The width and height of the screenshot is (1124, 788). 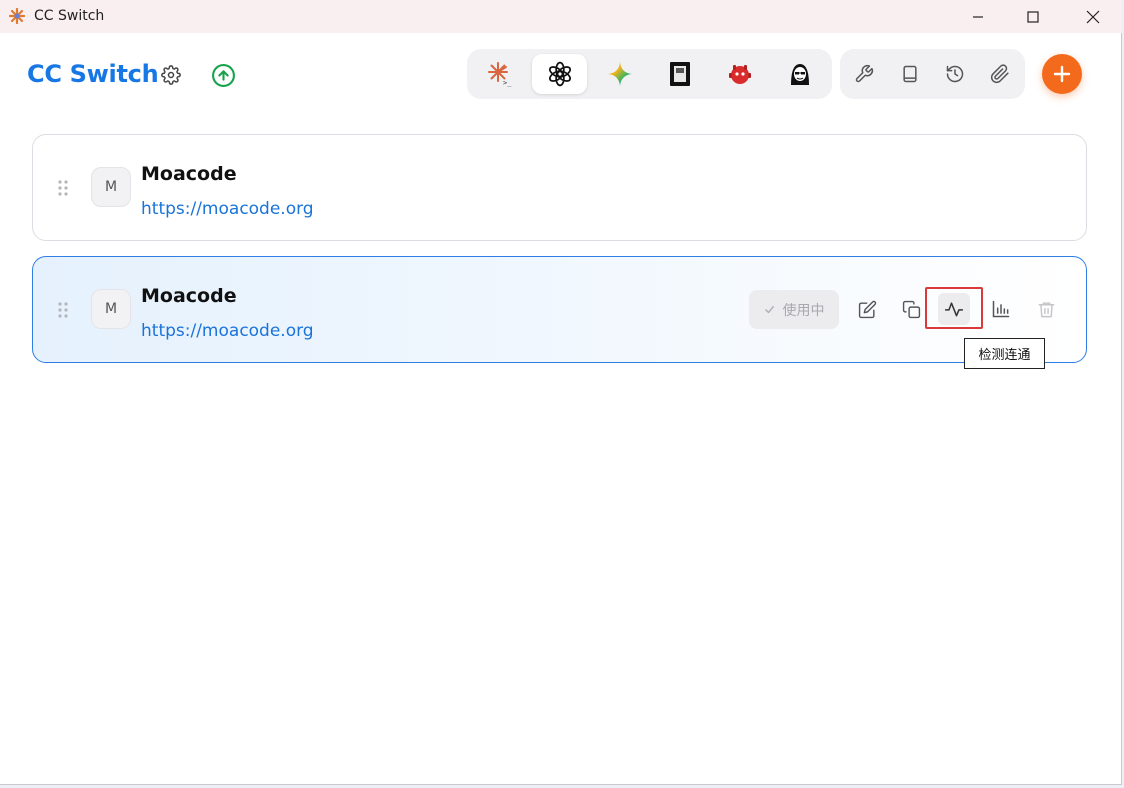 I want to click on settings-button, so click(x=171, y=75).